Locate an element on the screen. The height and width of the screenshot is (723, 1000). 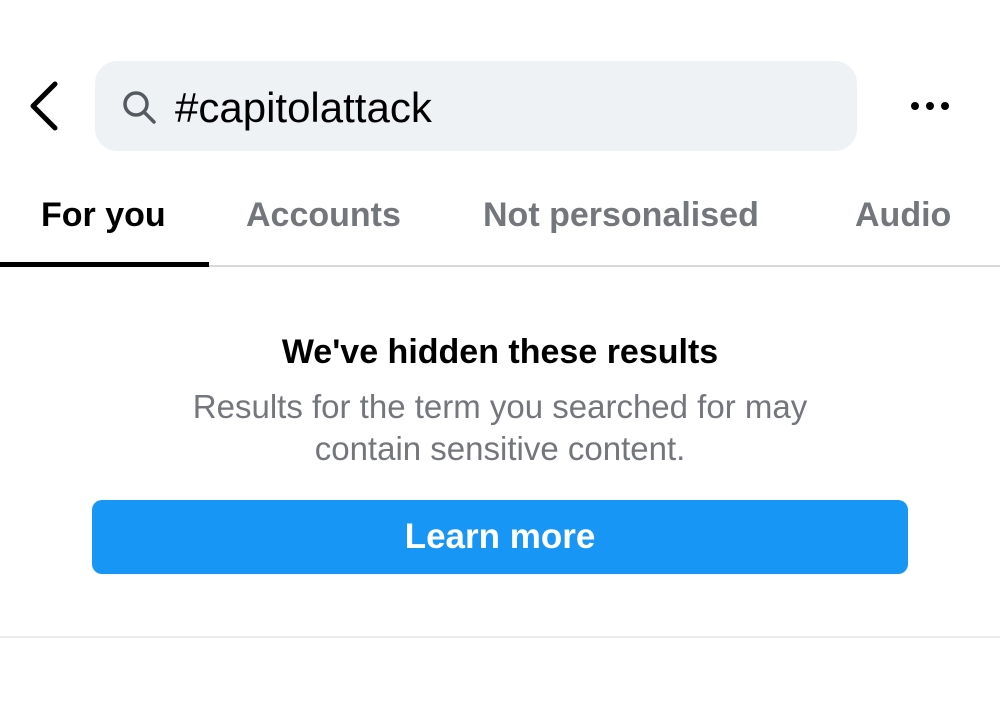
chevron-left-icon is located at coordinates (44, 106).